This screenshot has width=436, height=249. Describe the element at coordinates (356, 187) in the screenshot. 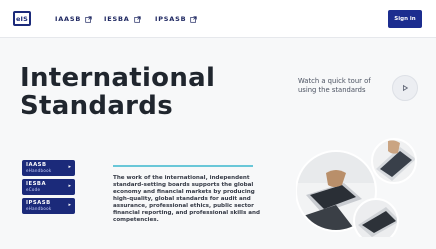

I see `laptop-collage-image` at that location.